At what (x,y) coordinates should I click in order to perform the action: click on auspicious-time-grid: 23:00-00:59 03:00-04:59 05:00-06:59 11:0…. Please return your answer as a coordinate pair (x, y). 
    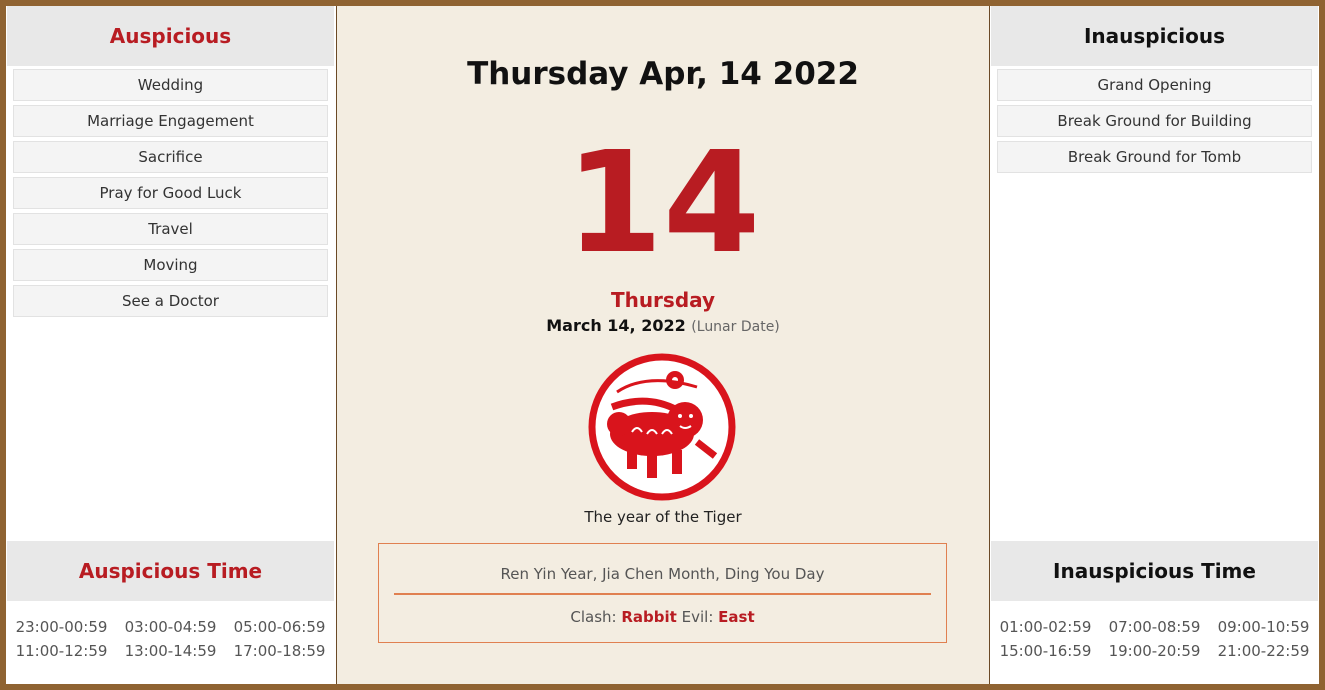
    Looking at the image, I should click on (170, 639).